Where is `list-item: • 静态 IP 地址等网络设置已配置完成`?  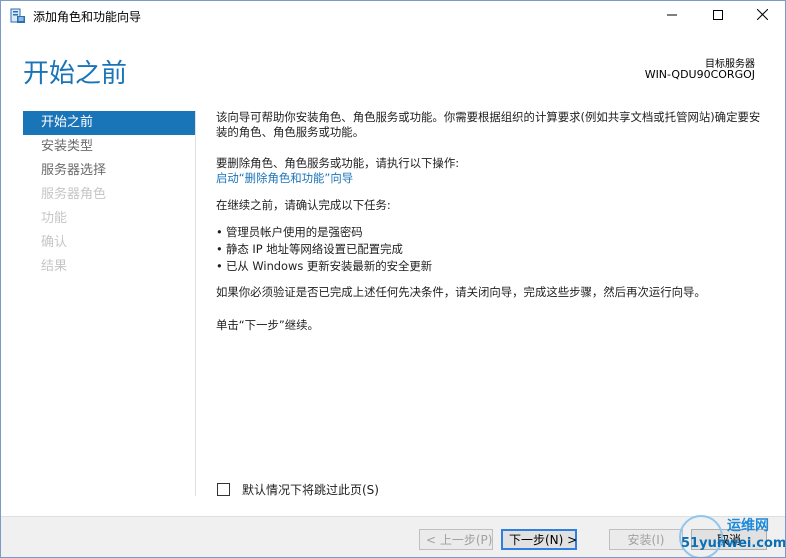
list-item: • 静态 IP 地址等网络设置已配置完成 is located at coordinates (324, 249).